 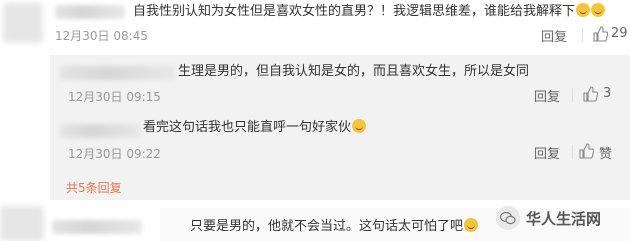 I want to click on comment-time: 12月30日 08:45, so click(x=101, y=36).